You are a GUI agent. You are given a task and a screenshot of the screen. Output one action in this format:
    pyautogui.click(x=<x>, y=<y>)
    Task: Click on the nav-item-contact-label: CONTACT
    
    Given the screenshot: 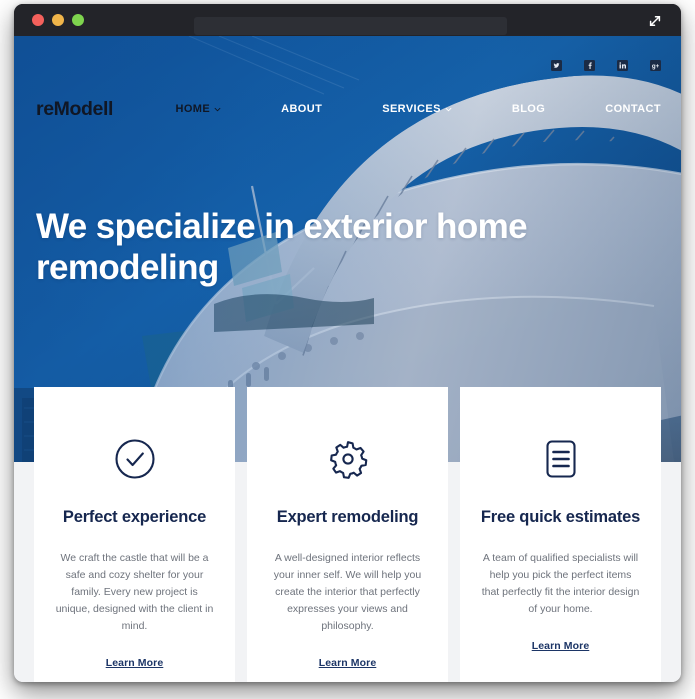 What is the action you would take?
    pyautogui.click(x=633, y=109)
    